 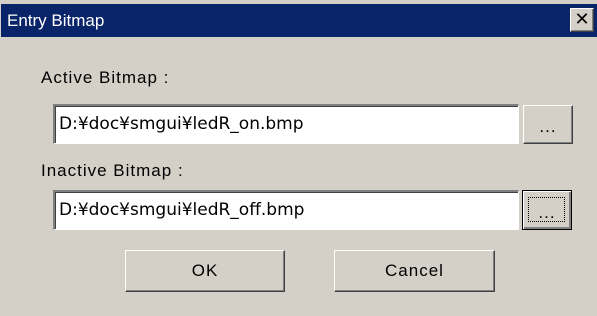 I want to click on close-icon: ✕, so click(x=582, y=19).